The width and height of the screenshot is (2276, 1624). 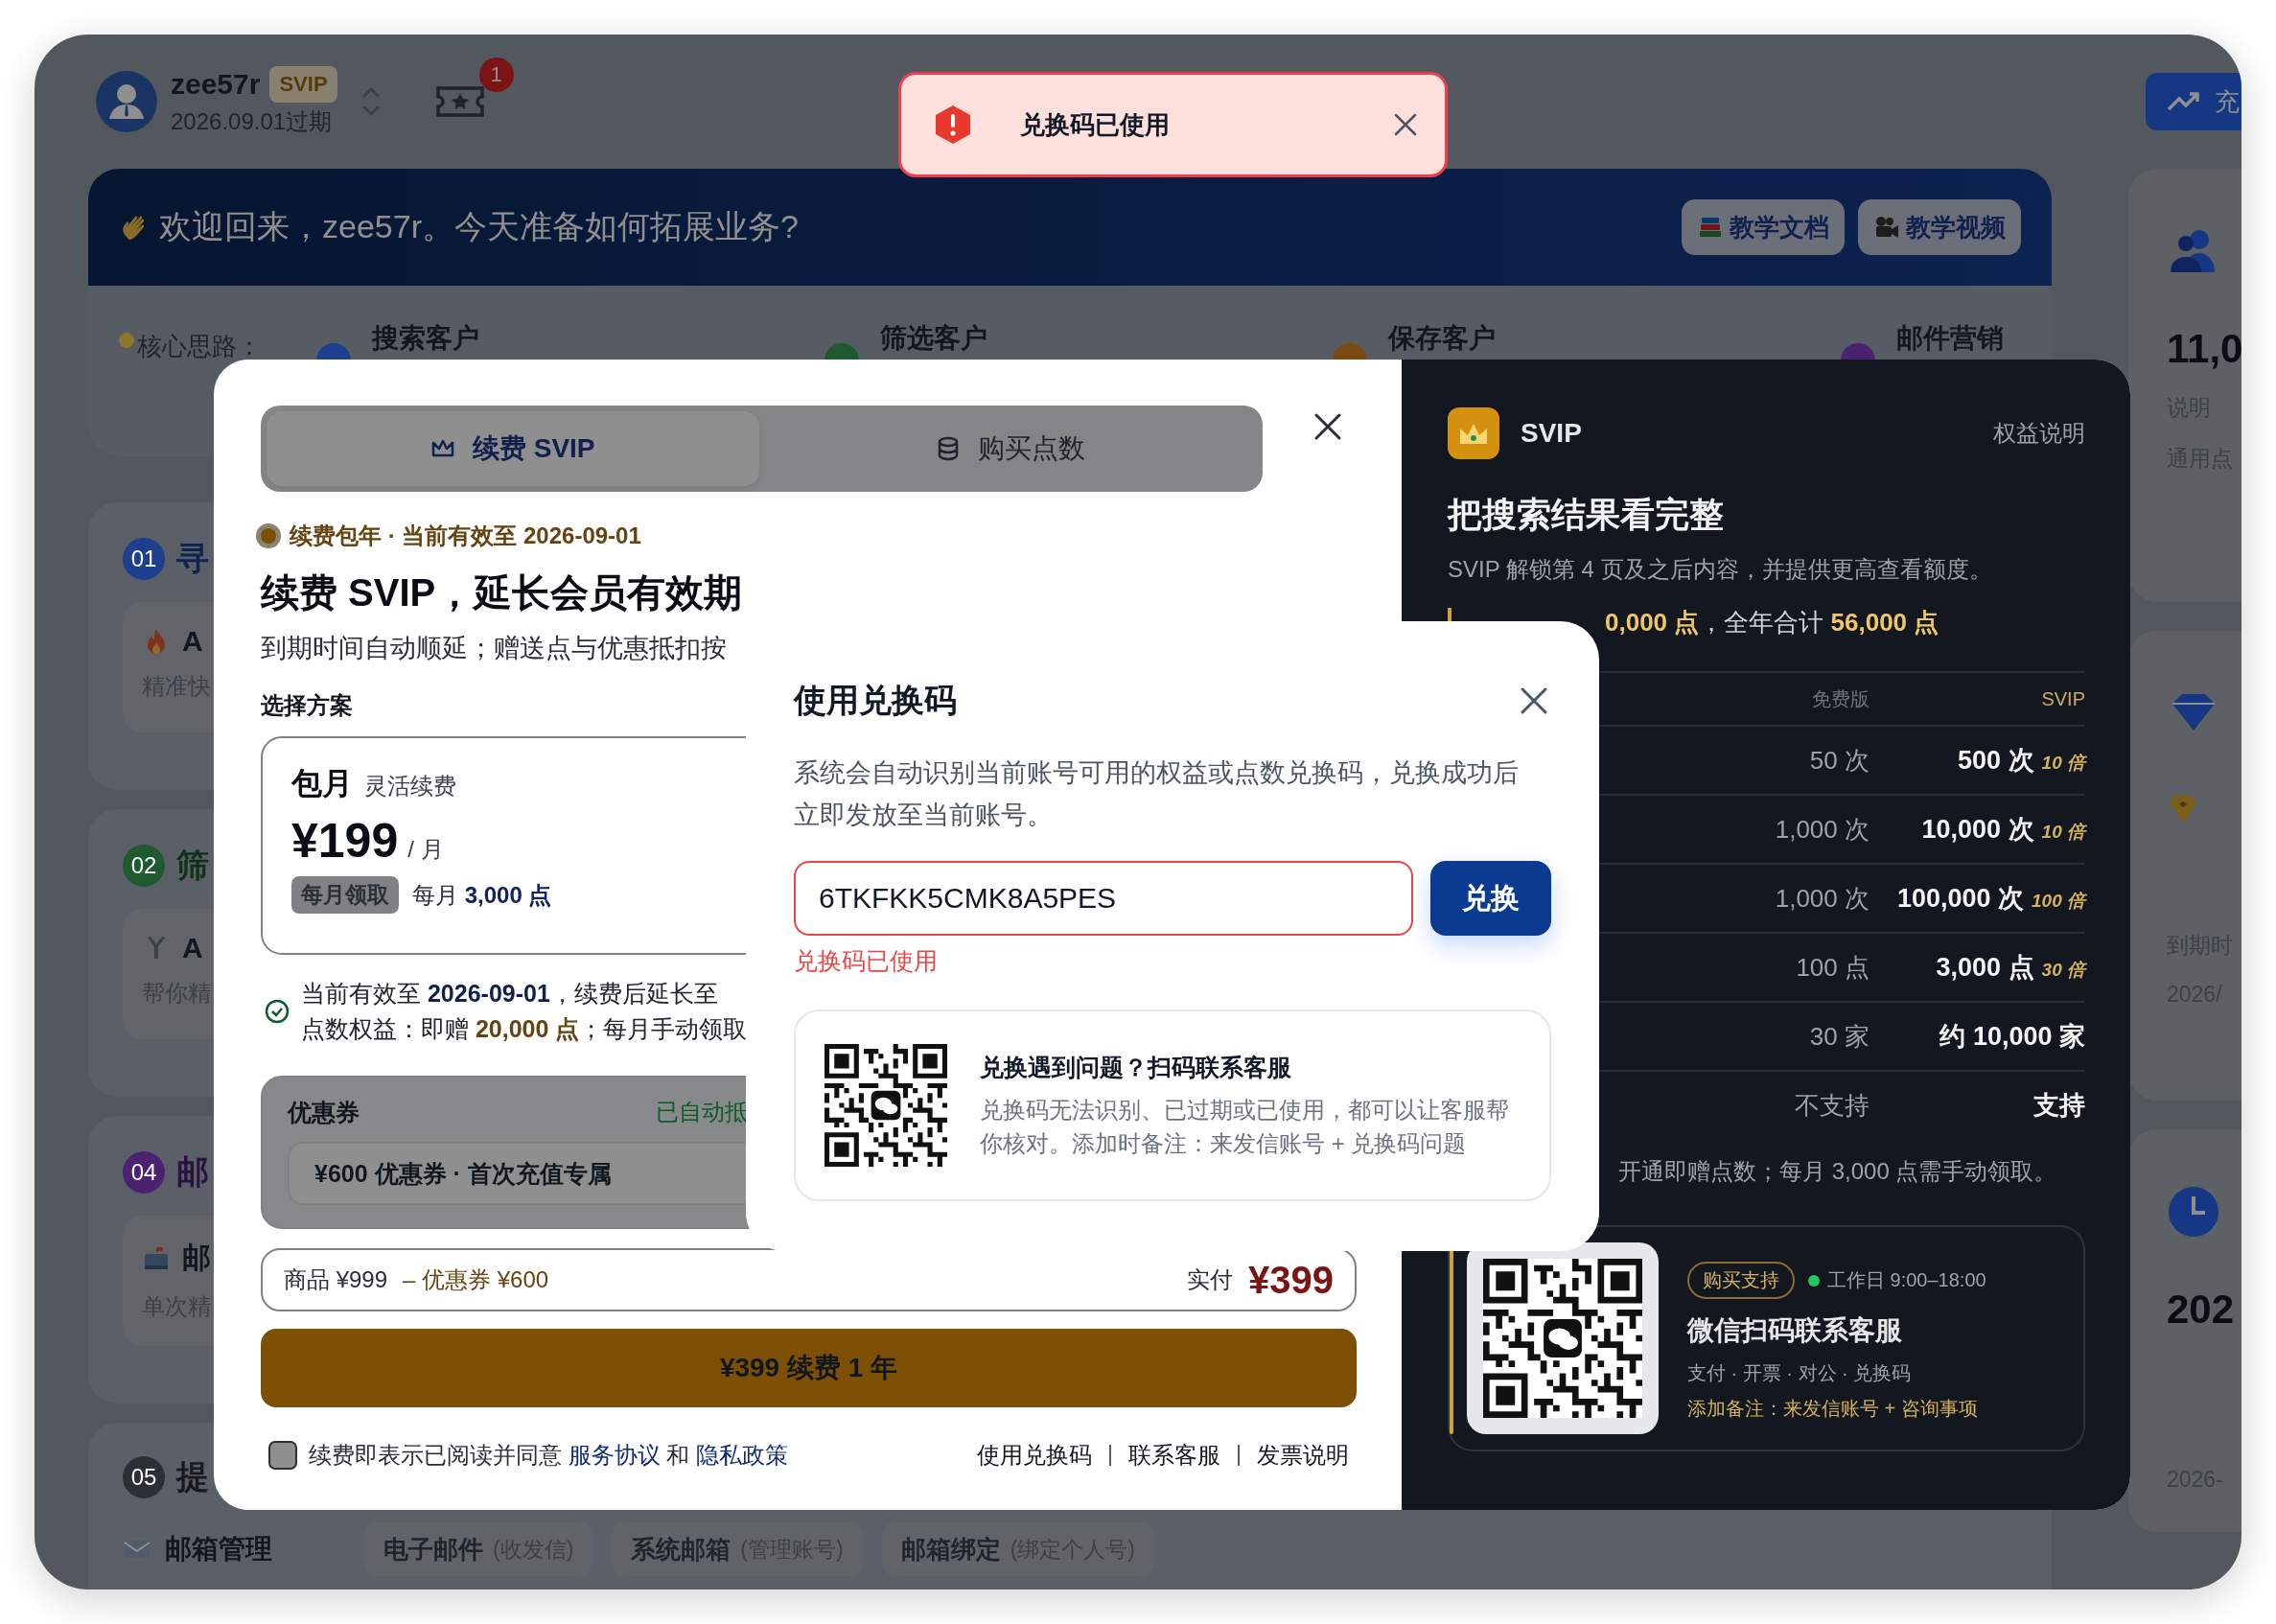 I want to click on info-text: 点数权益：即赠 20,000 点；每月手动领取, so click(x=524, y=1029).